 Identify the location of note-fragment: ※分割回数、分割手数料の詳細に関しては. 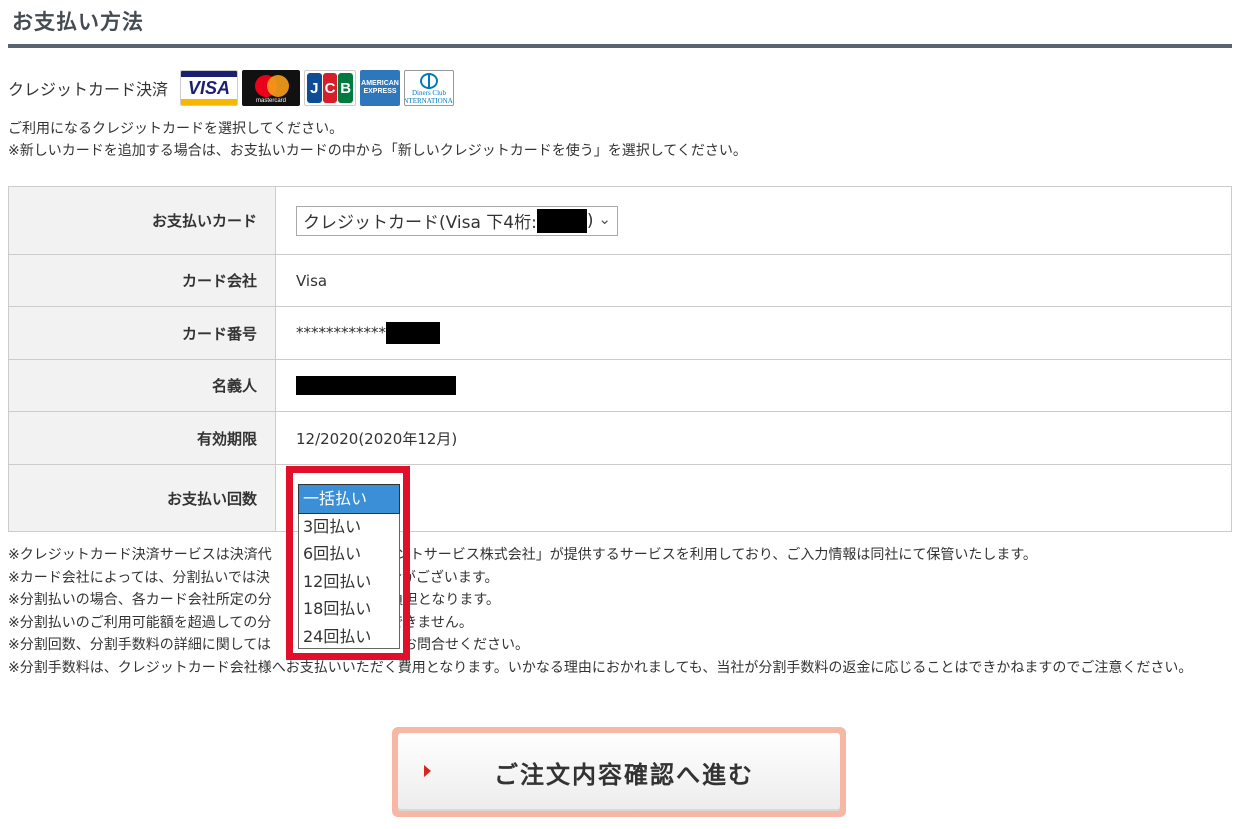
(140, 645).